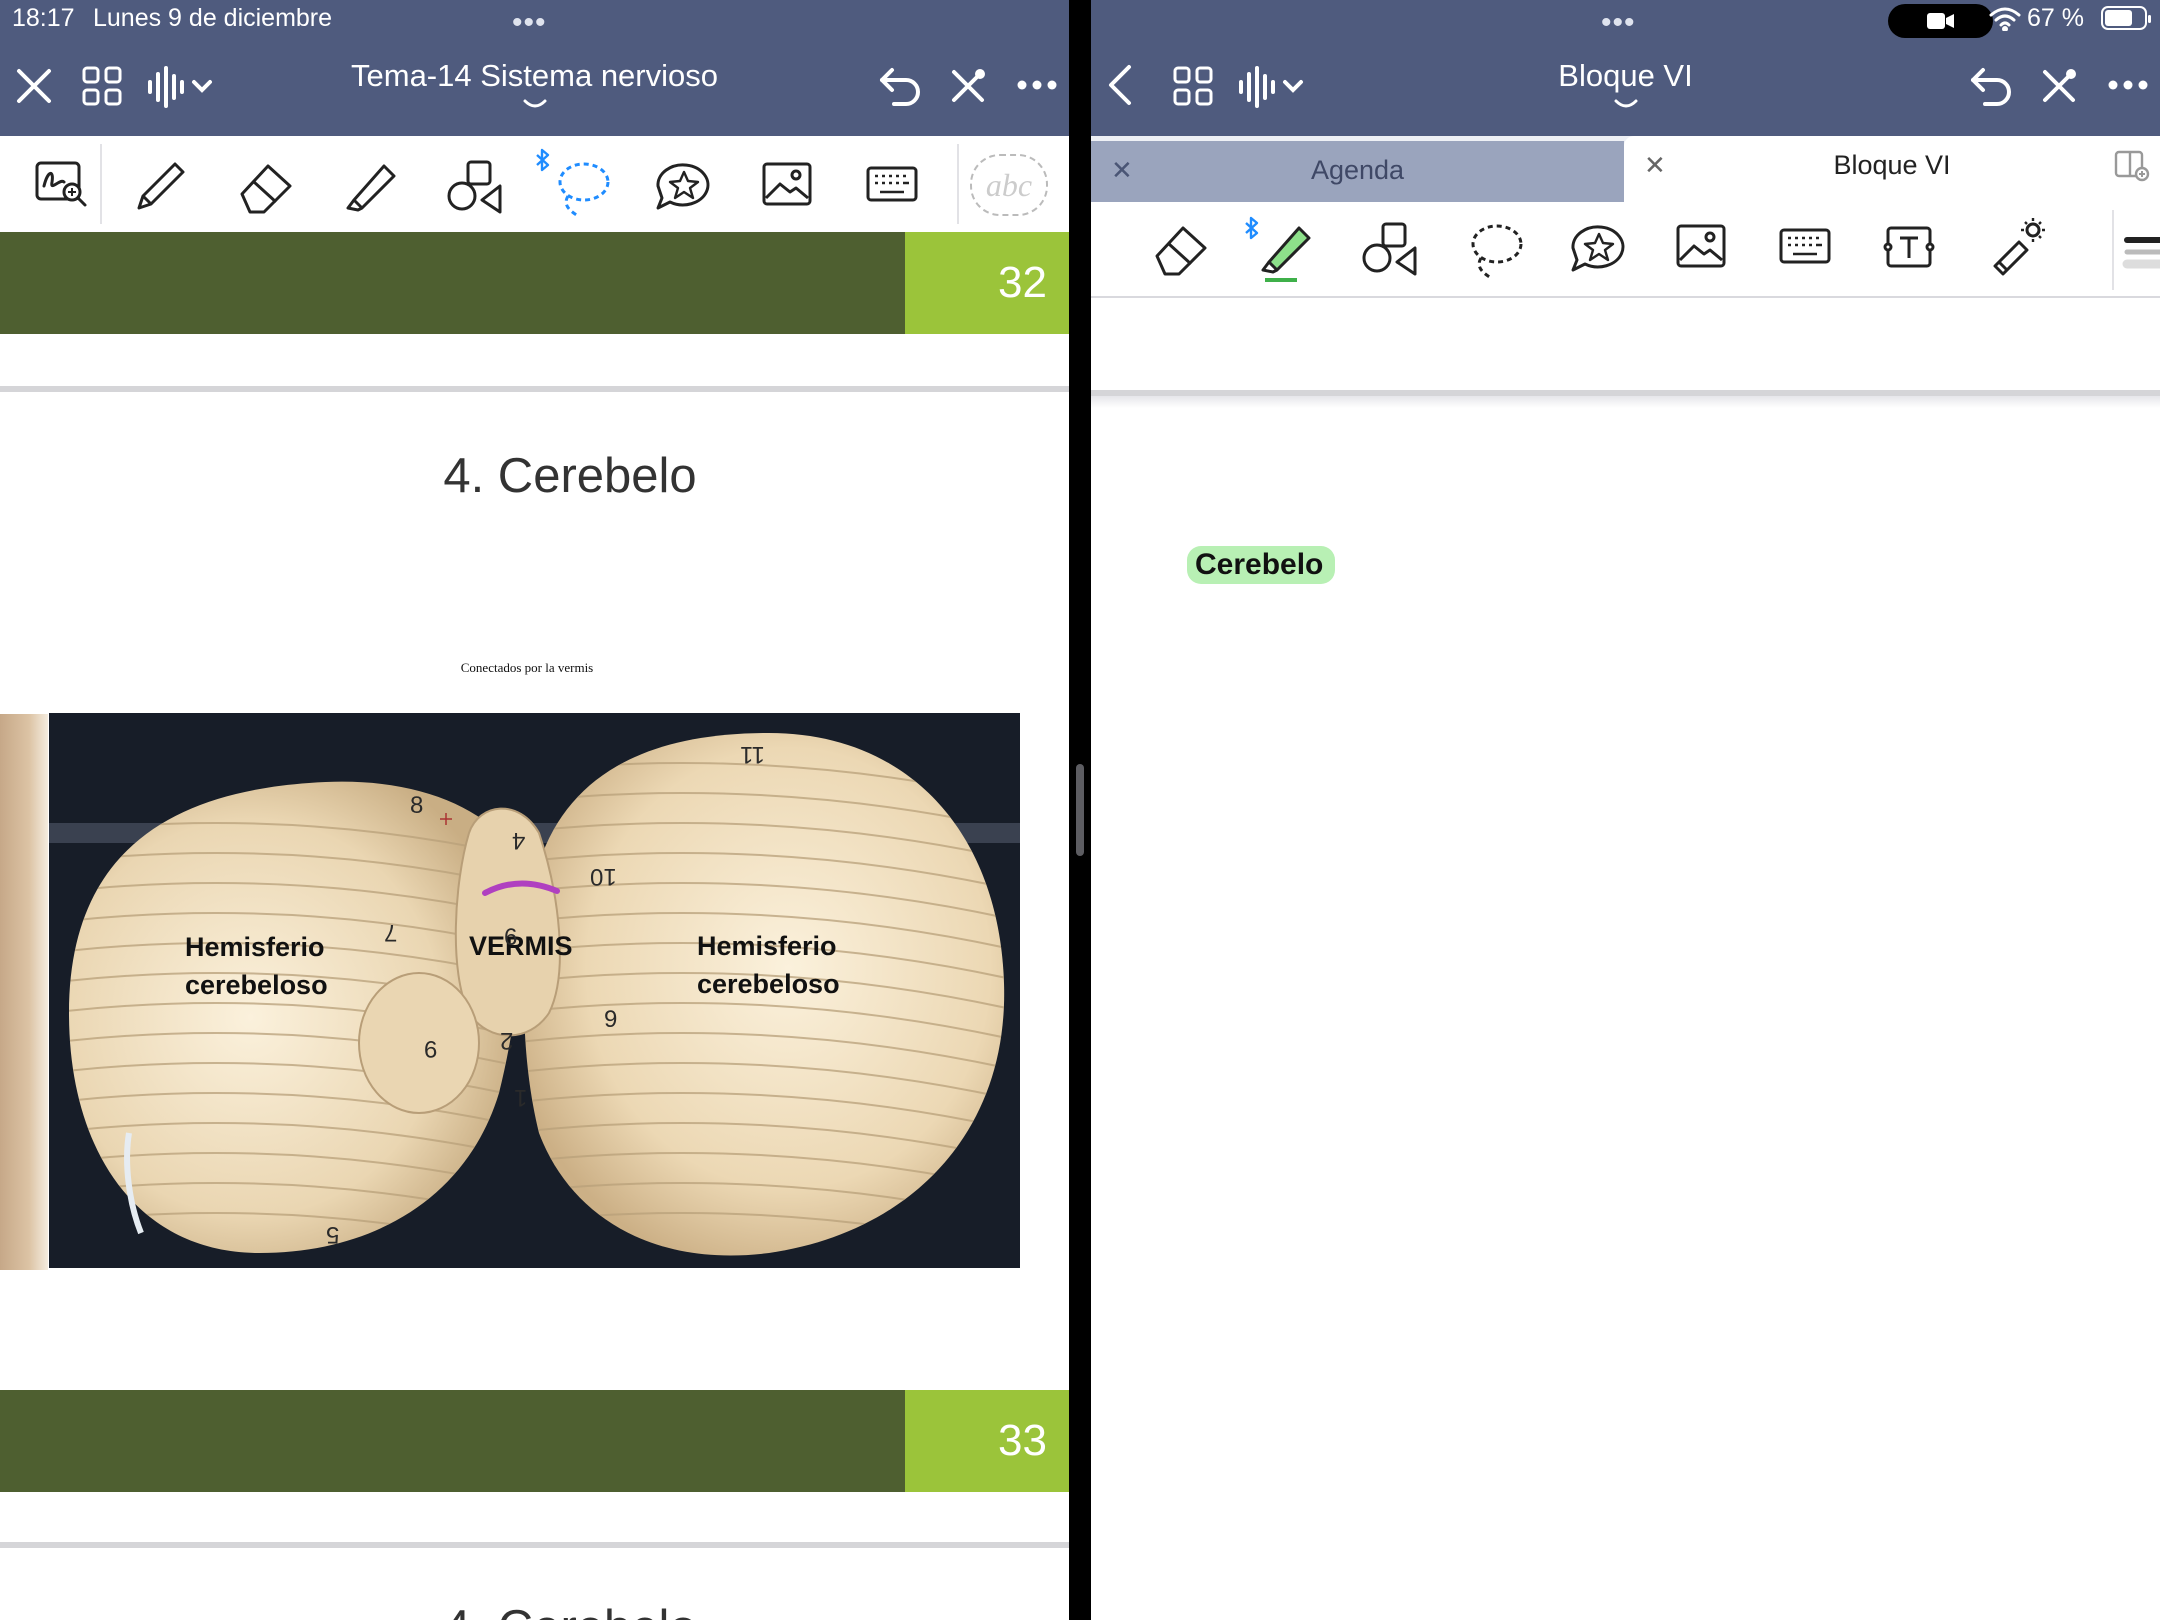 The width and height of the screenshot is (2160, 1620). What do you see at coordinates (767, 946) in the screenshot?
I see `hemisphere-right-label-1: Hemisferio` at bounding box center [767, 946].